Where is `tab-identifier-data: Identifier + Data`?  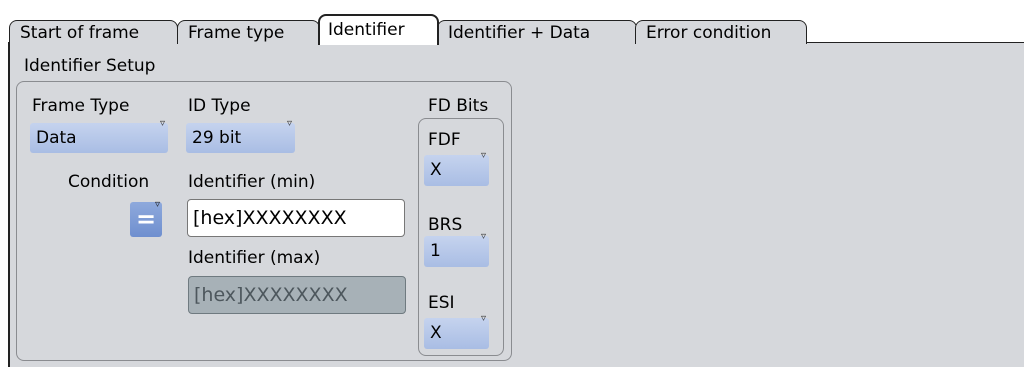 tab-identifier-data: Identifier + Data is located at coordinates (537, 32).